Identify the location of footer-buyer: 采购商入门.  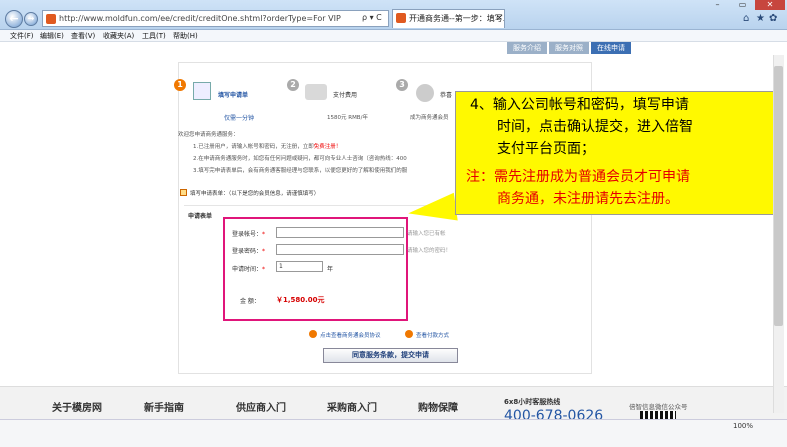
(352, 406).